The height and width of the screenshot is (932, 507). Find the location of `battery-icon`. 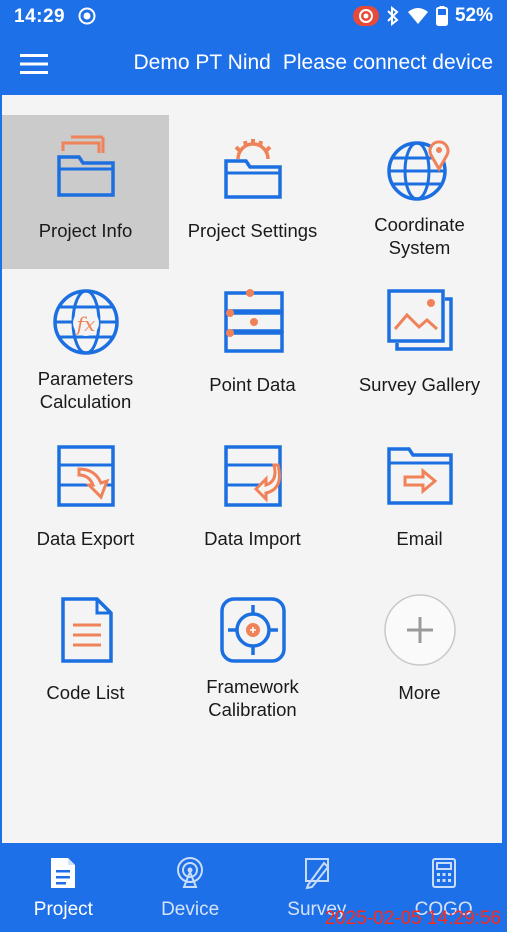

battery-icon is located at coordinates (441, 16).